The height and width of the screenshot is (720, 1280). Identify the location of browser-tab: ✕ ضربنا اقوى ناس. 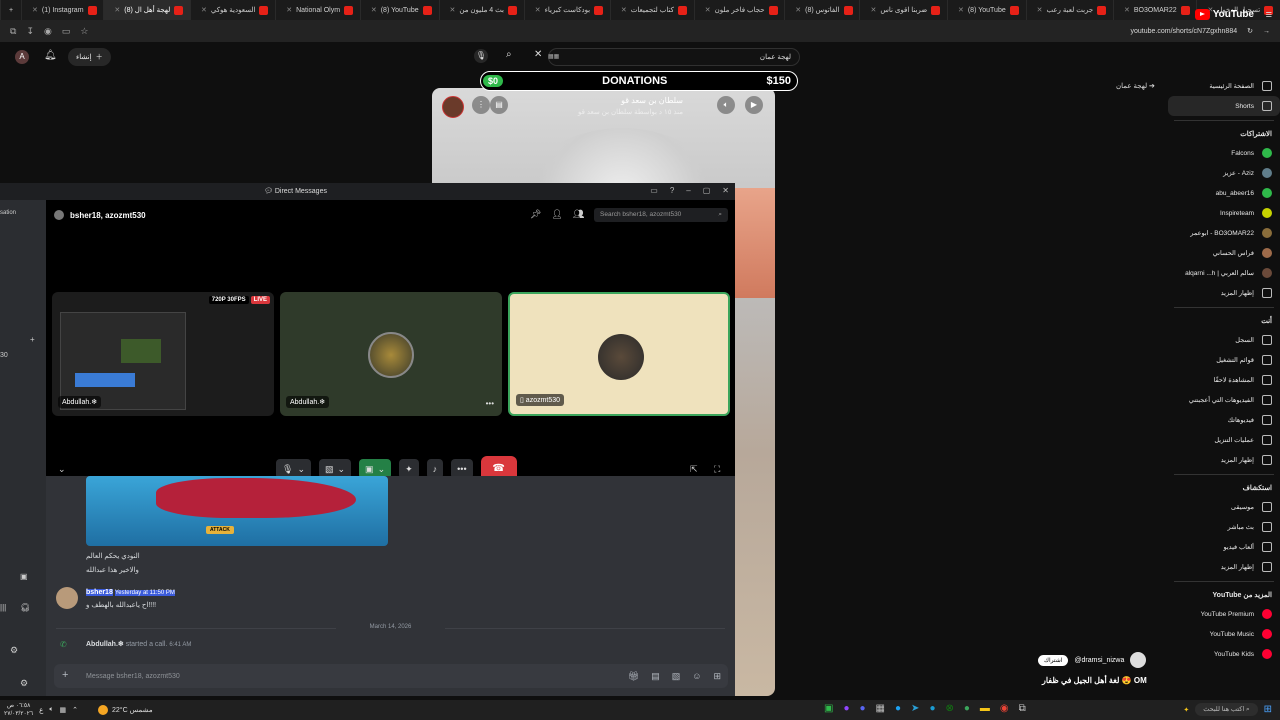
(903, 10).